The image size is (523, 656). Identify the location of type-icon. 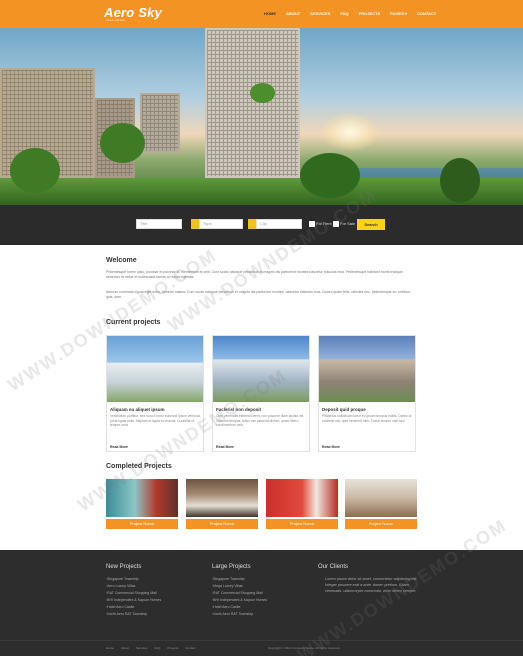
(195, 224).